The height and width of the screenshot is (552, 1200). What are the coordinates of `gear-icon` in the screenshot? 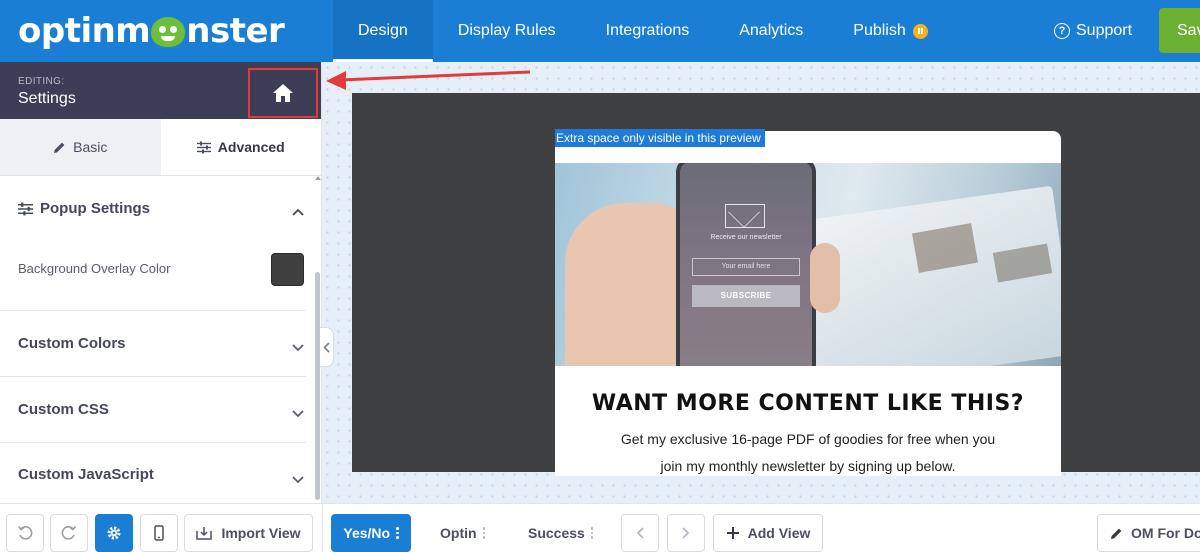 It's located at (114, 533).